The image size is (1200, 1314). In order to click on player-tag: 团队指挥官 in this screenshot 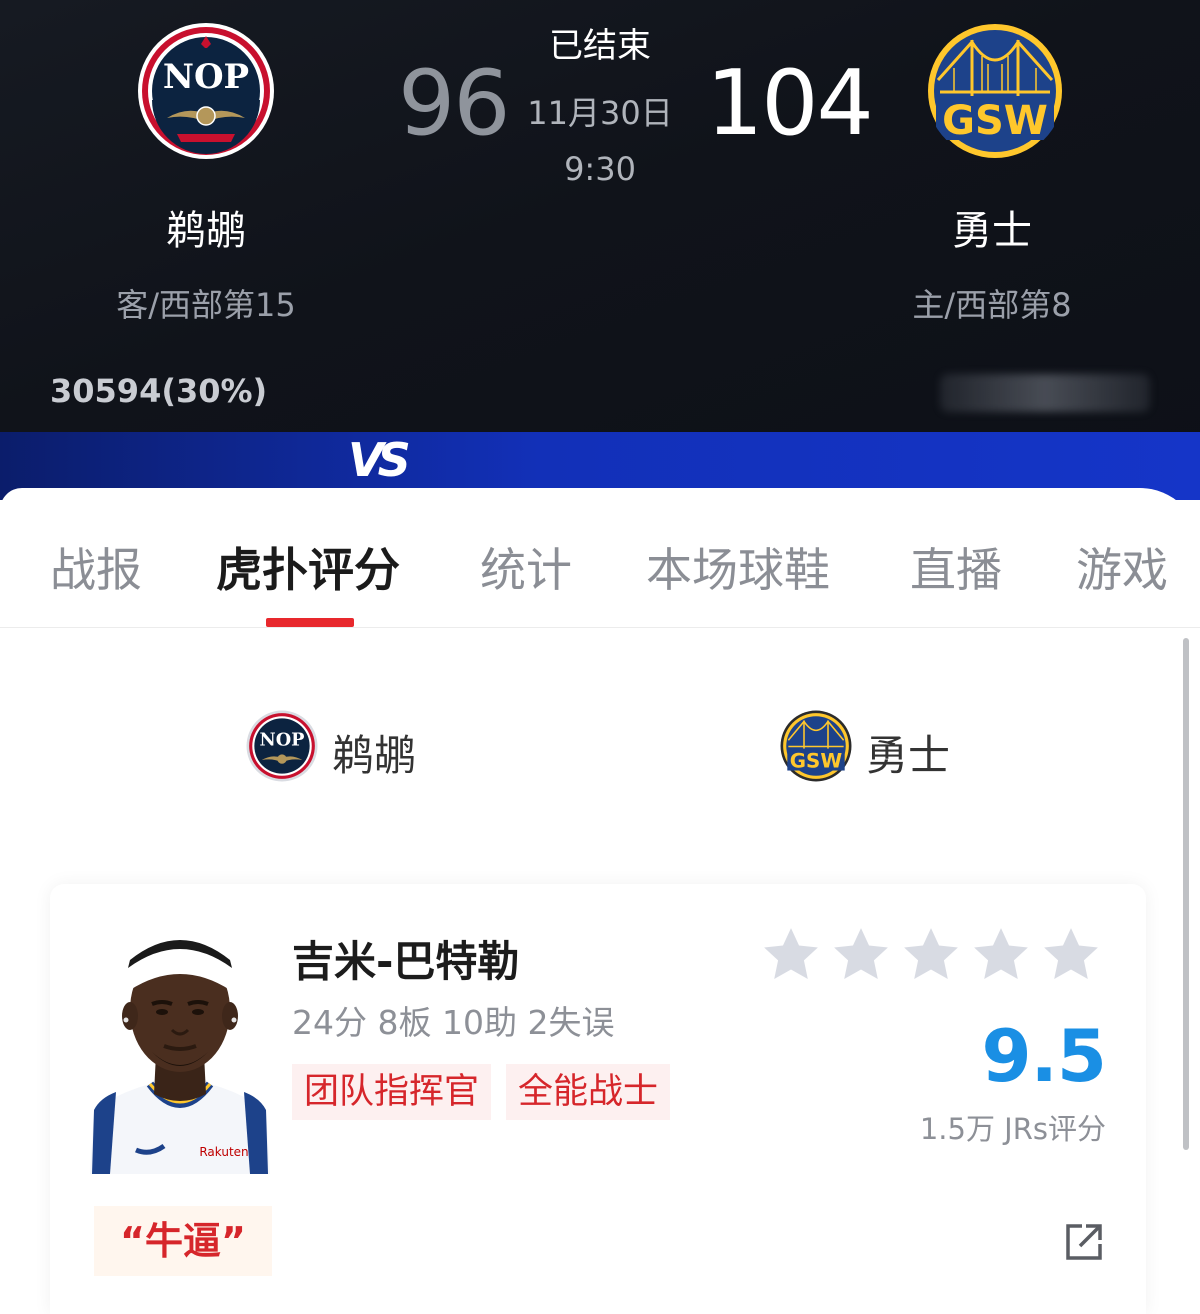, I will do `click(392, 1092)`.